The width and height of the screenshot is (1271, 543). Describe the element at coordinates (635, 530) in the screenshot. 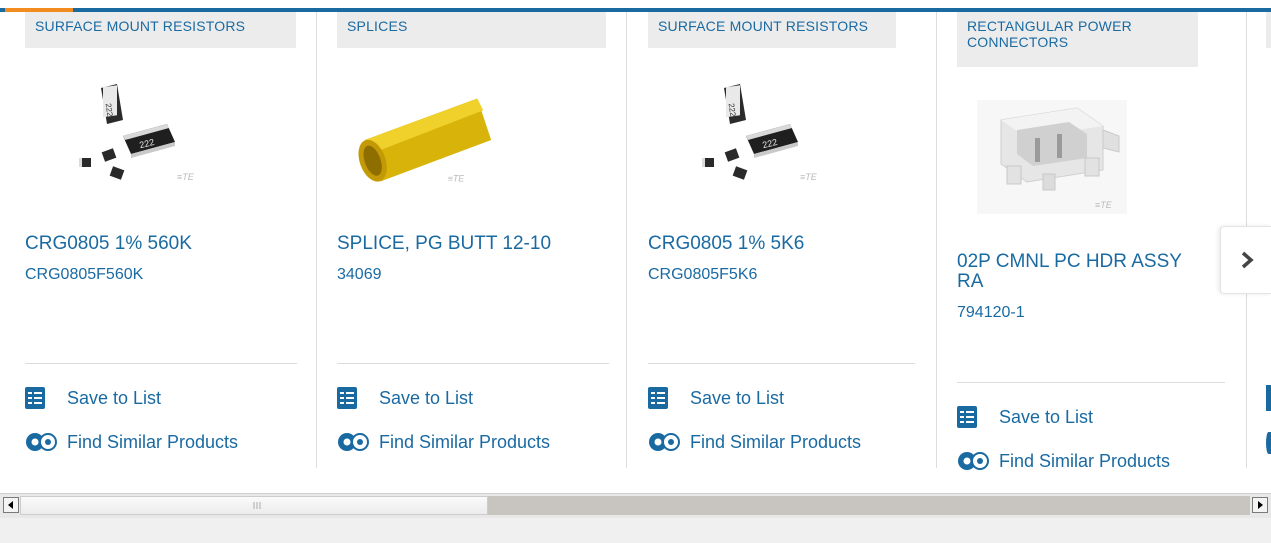

I see `footer-blank-area` at that location.